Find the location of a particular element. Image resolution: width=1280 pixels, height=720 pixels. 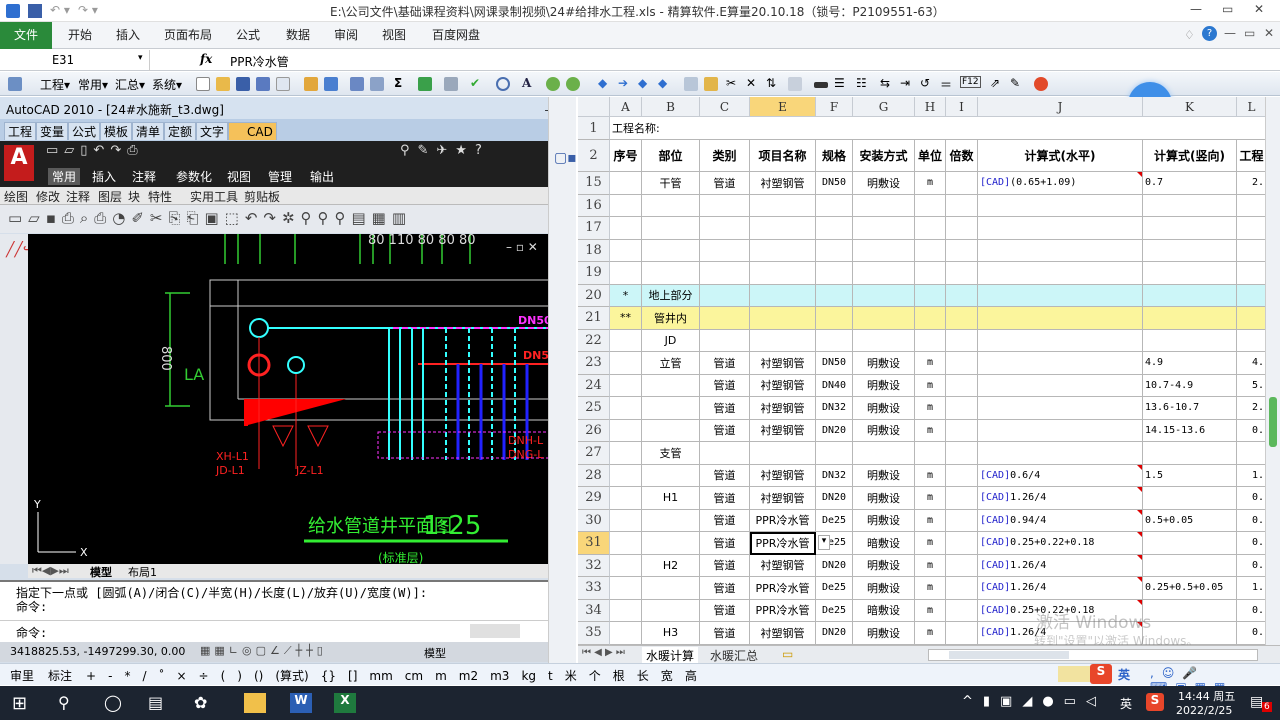

symbol-button: m2 is located at coordinates (468, 676).